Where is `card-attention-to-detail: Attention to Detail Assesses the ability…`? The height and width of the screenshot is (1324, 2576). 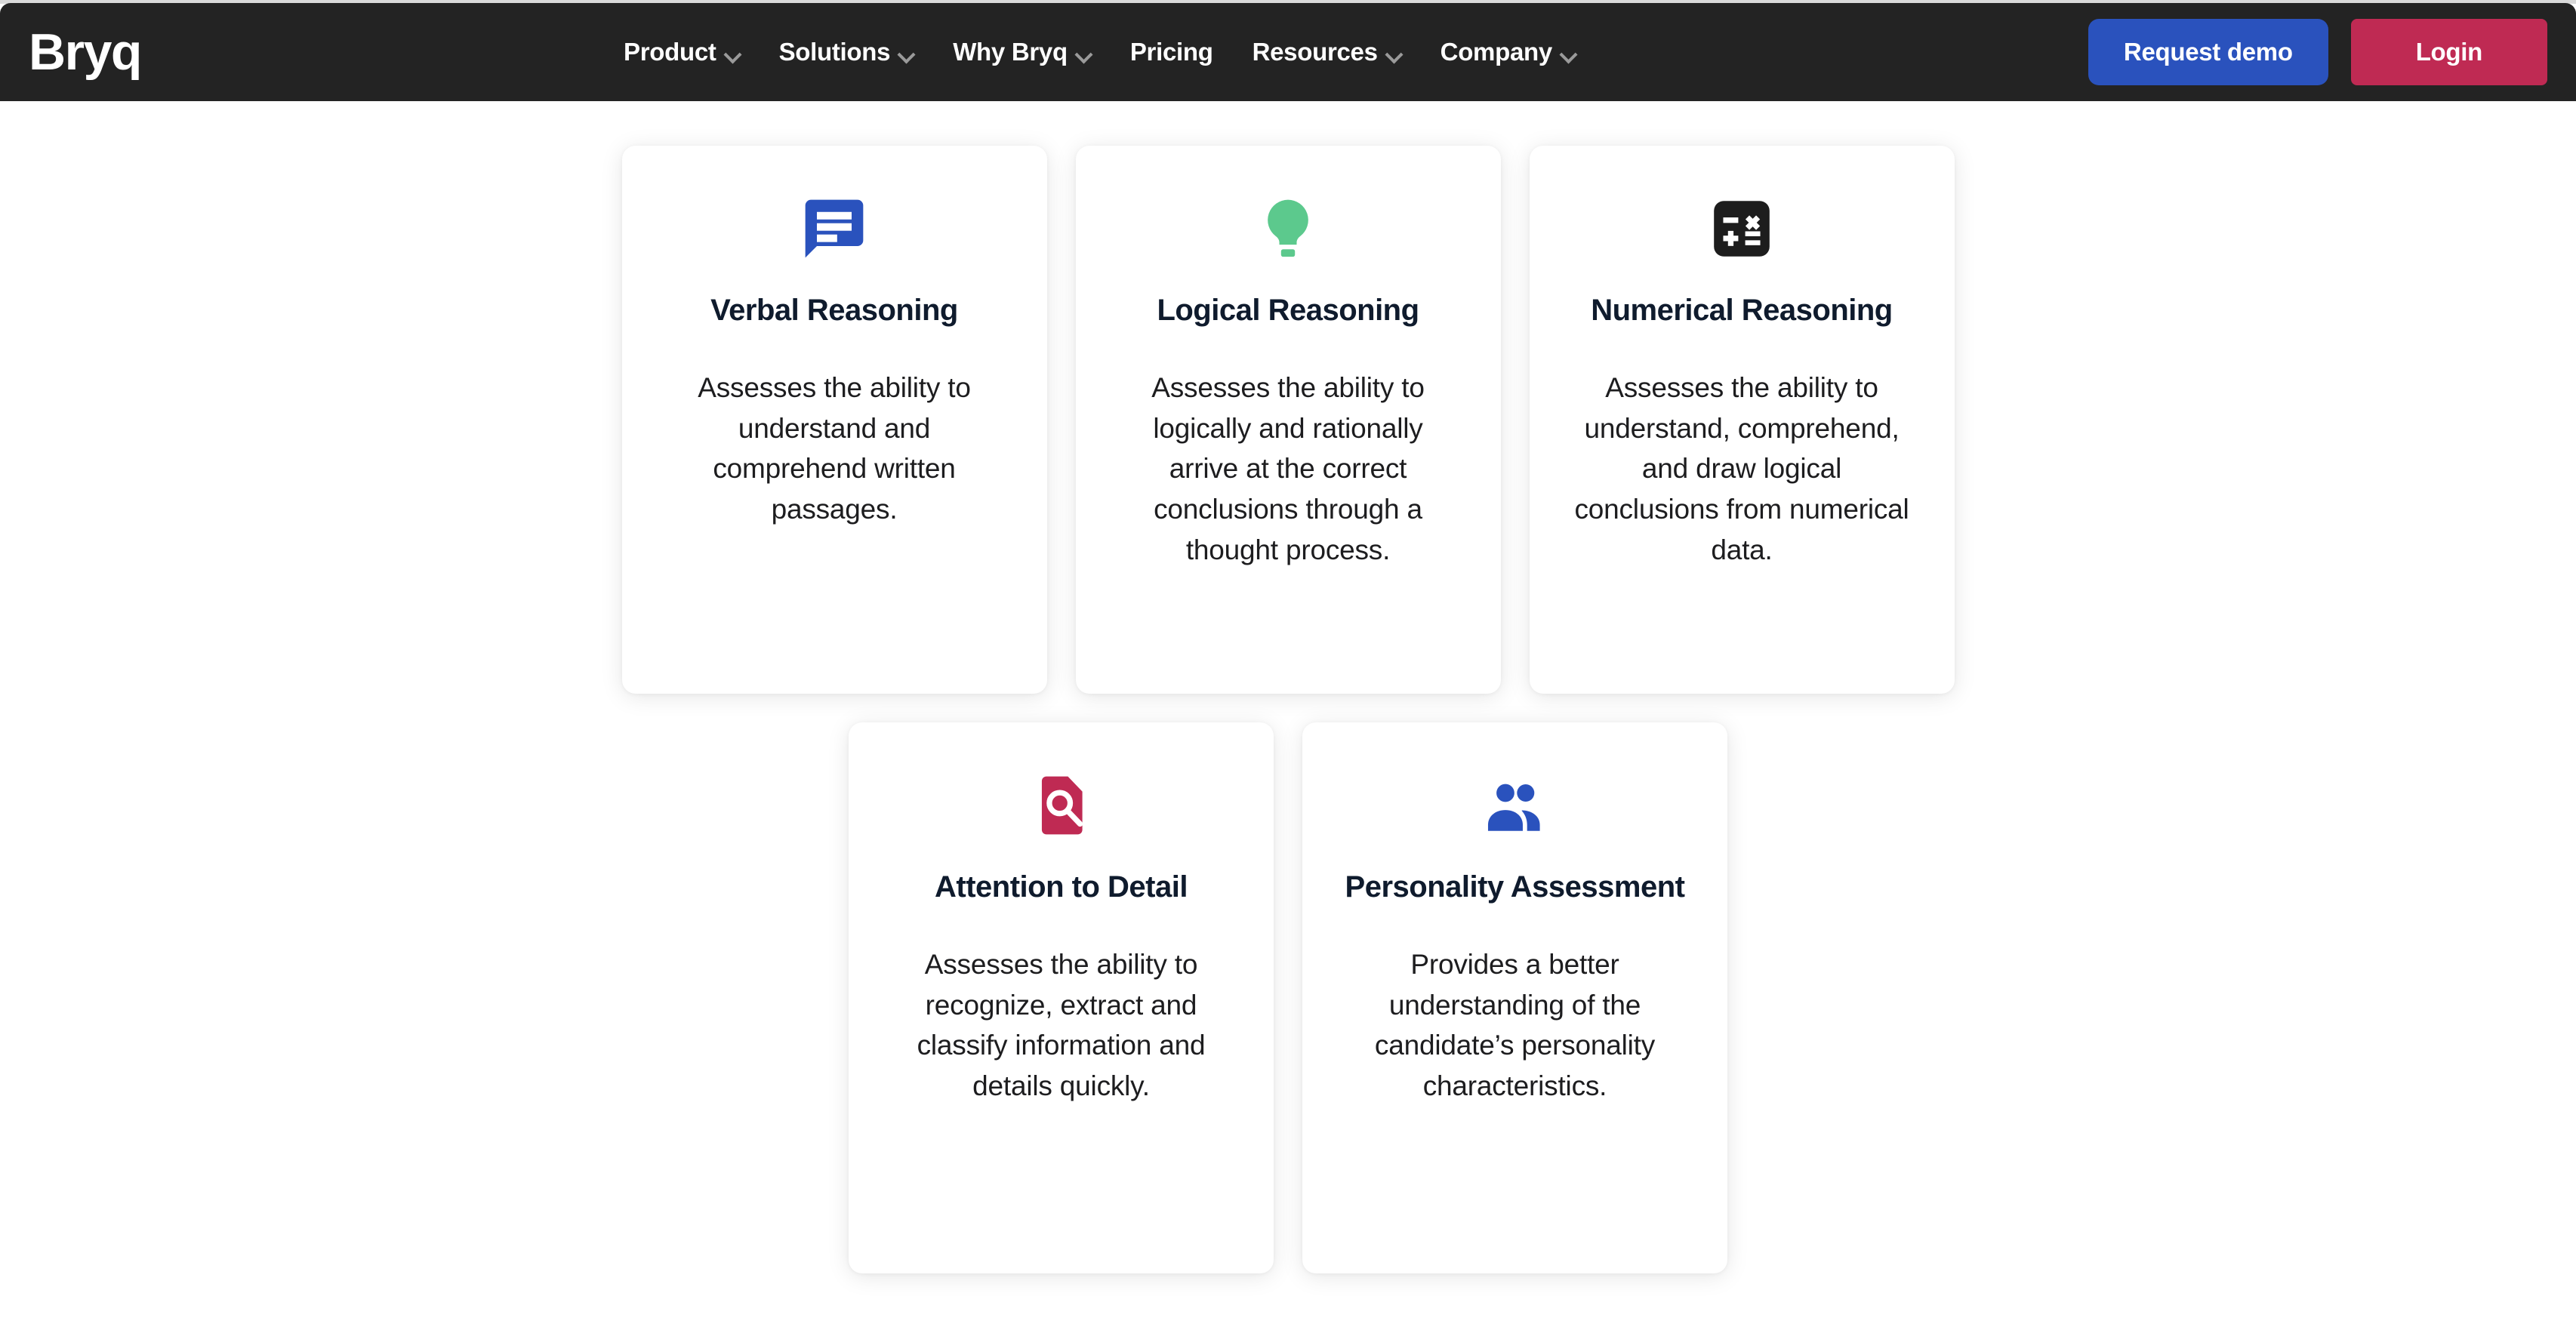
card-attention-to-detail: Attention to Detail Assesses the ability… is located at coordinates (1061, 997).